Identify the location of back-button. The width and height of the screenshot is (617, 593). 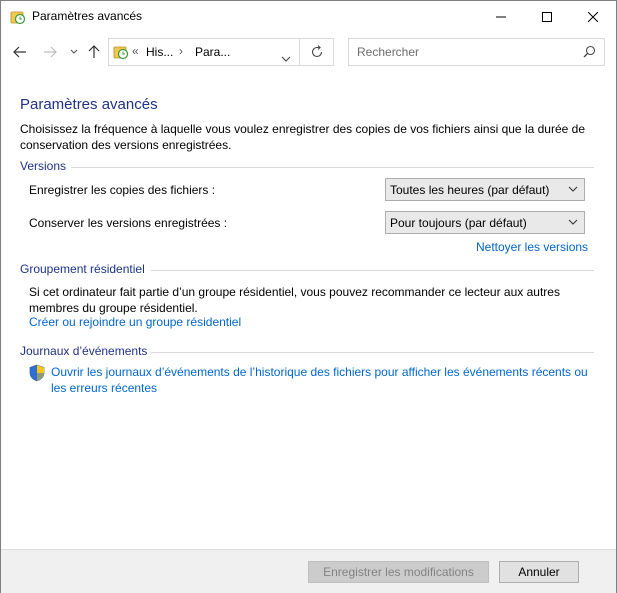
(20, 52).